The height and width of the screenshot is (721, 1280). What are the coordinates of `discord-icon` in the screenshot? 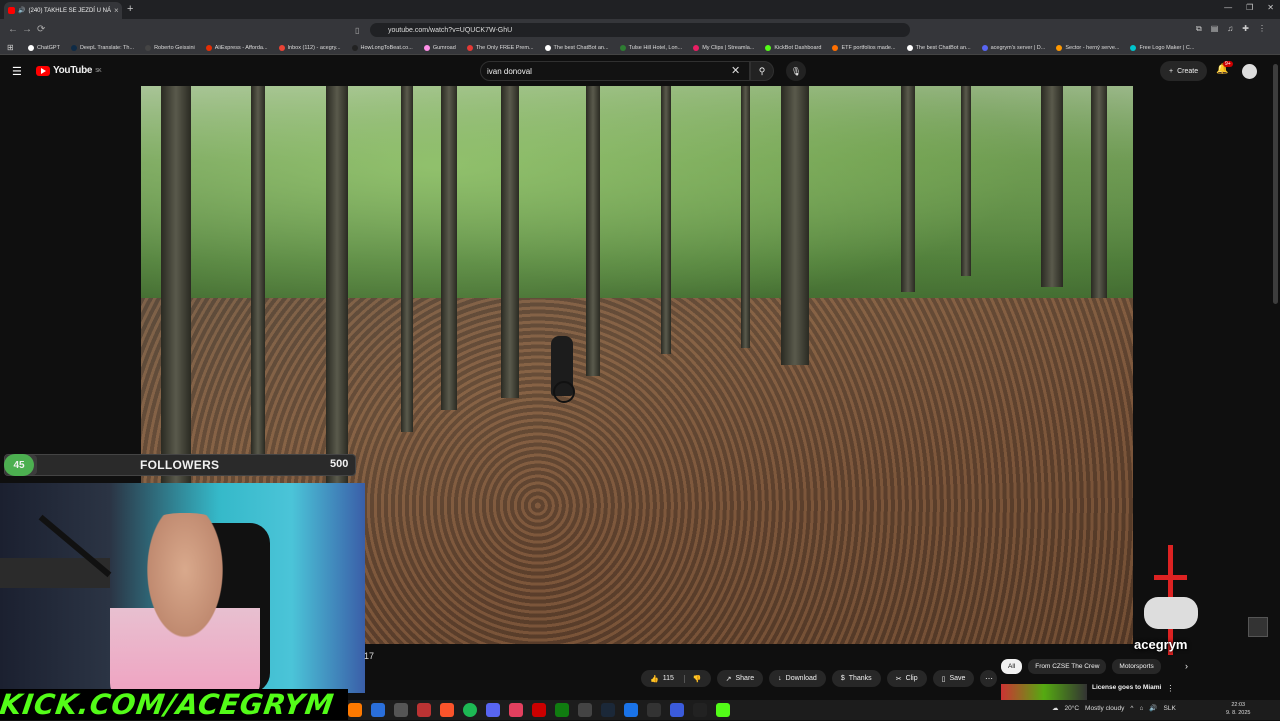 It's located at (493, 710).